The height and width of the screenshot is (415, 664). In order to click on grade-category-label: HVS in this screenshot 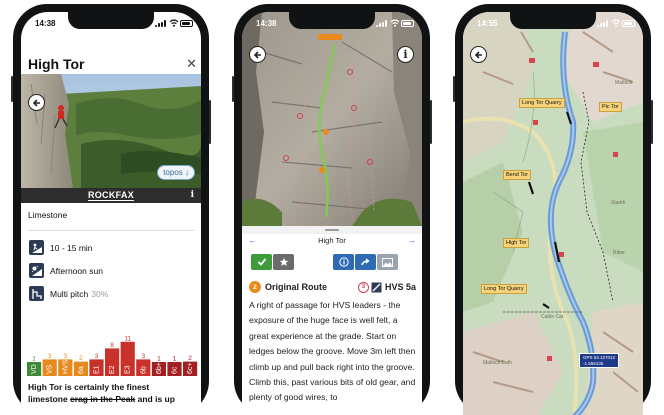, I will do `click(65, 366)`.